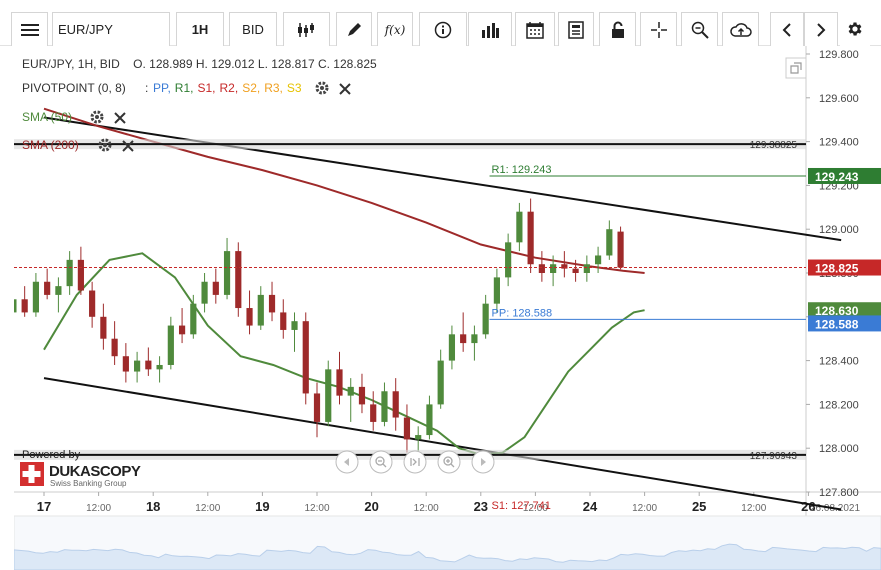 The width and height of the screenshot is (881, 570). What do you see at coordinates (839, 143) in the screenshot?
I see `y-tick-label: 129.400` at bounding box center [839, 143].